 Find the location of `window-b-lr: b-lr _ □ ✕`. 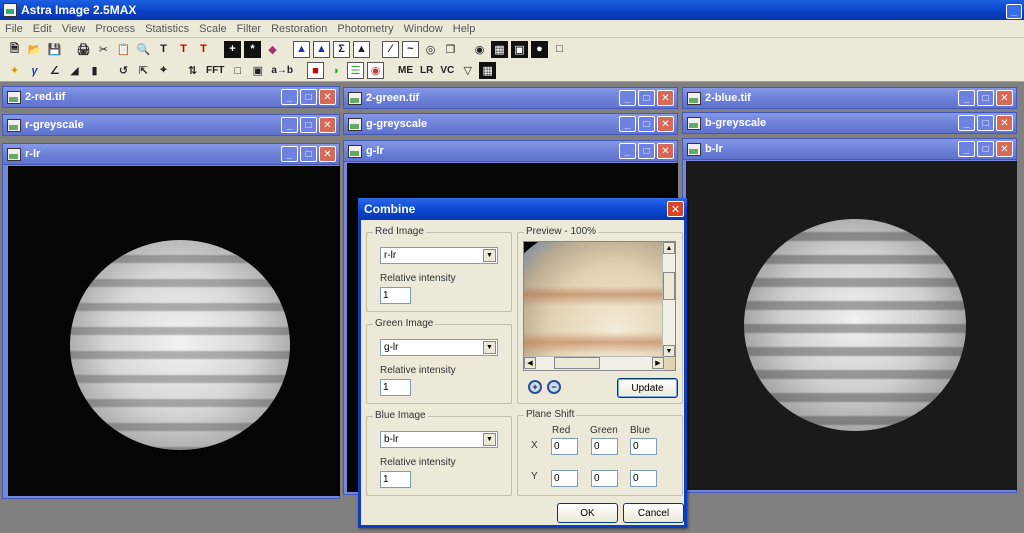

window-b-lr: b-lr _ □ ✕ is located at coordinates (849, 149).